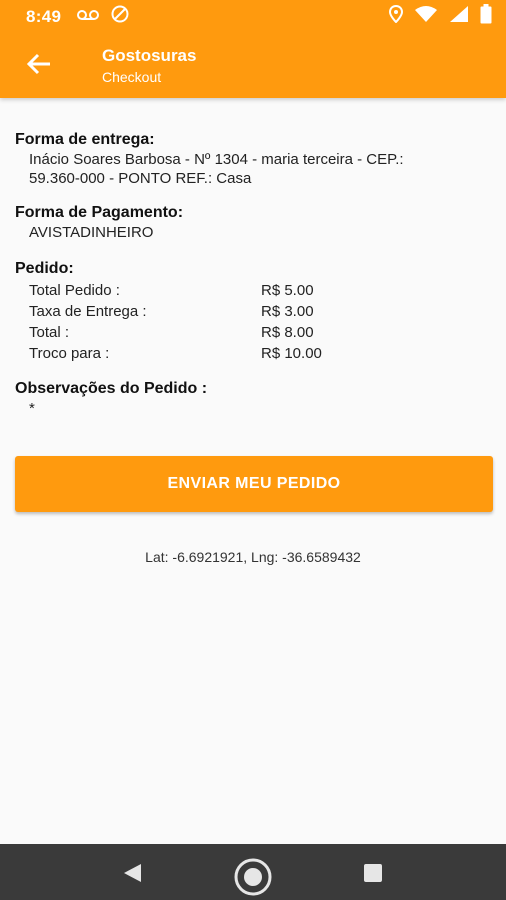  Describe the element at coordinates (253, 65) in the screenshot. I see `toolbar: Gostosuras Checkout` at that location.